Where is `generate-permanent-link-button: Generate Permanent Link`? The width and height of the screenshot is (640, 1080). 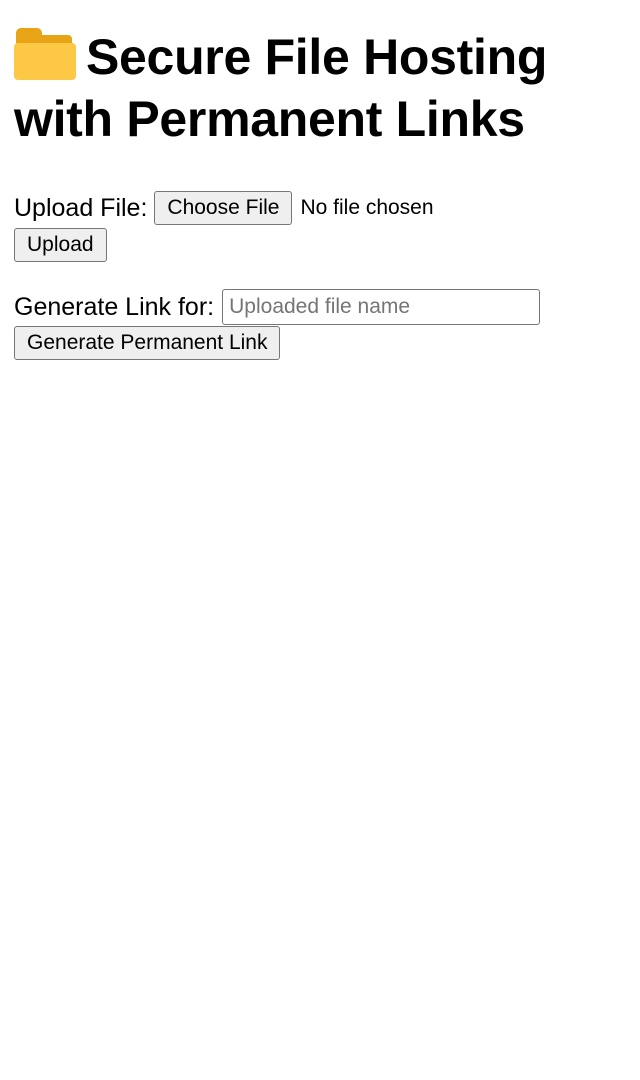 generate-permanent-link-button: Generate Permanent Link is located at coordinates (147, 343).